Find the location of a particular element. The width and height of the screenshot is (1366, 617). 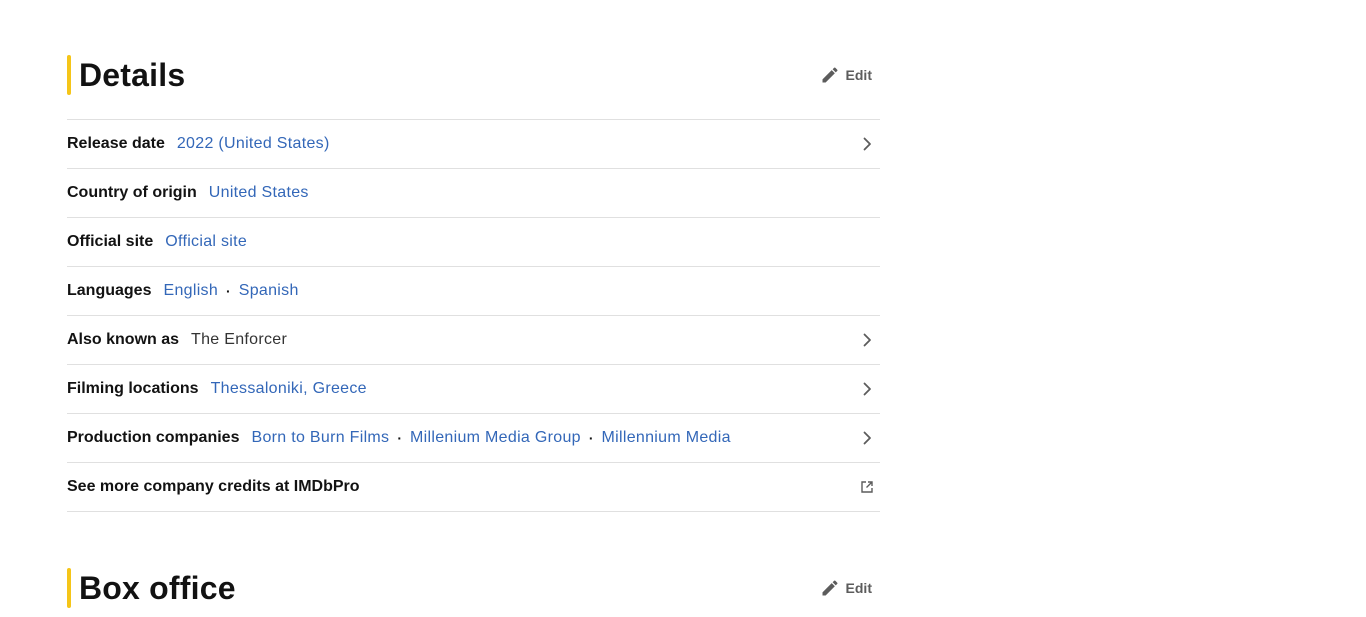

details-header: Details Edit is located at coordinates (473, 75).